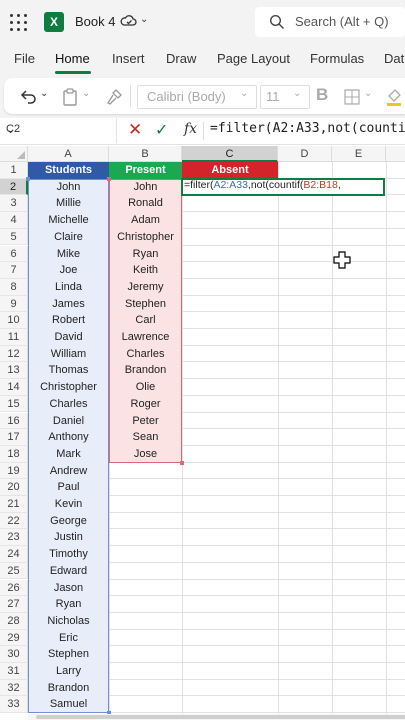 This screenshot has width=405, height=720. I want to click on cell-student: Andrew, so click(68, 471).